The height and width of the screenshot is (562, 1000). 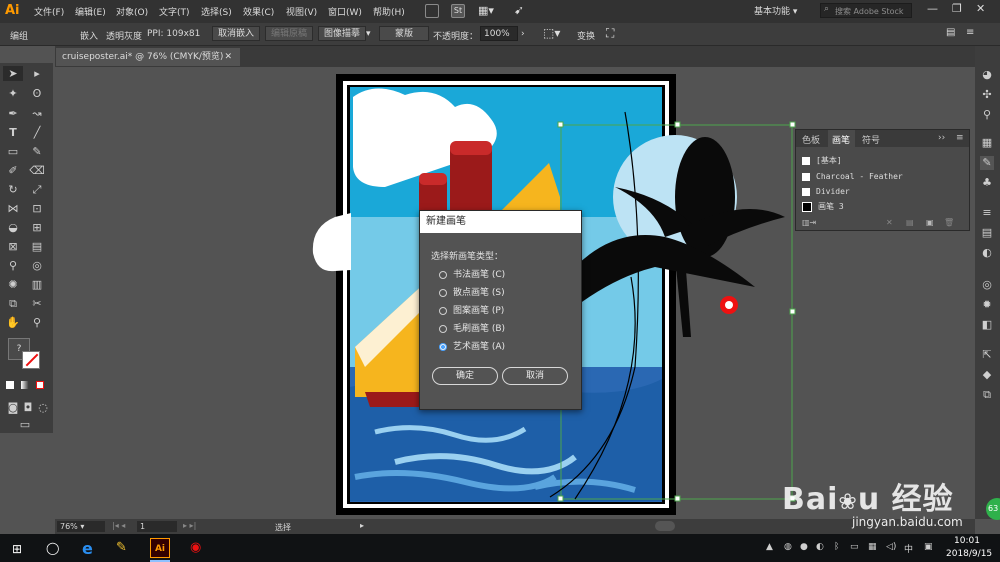 I want to click on option-art: 艺术画笔 (A), so click(x=472, y=345).